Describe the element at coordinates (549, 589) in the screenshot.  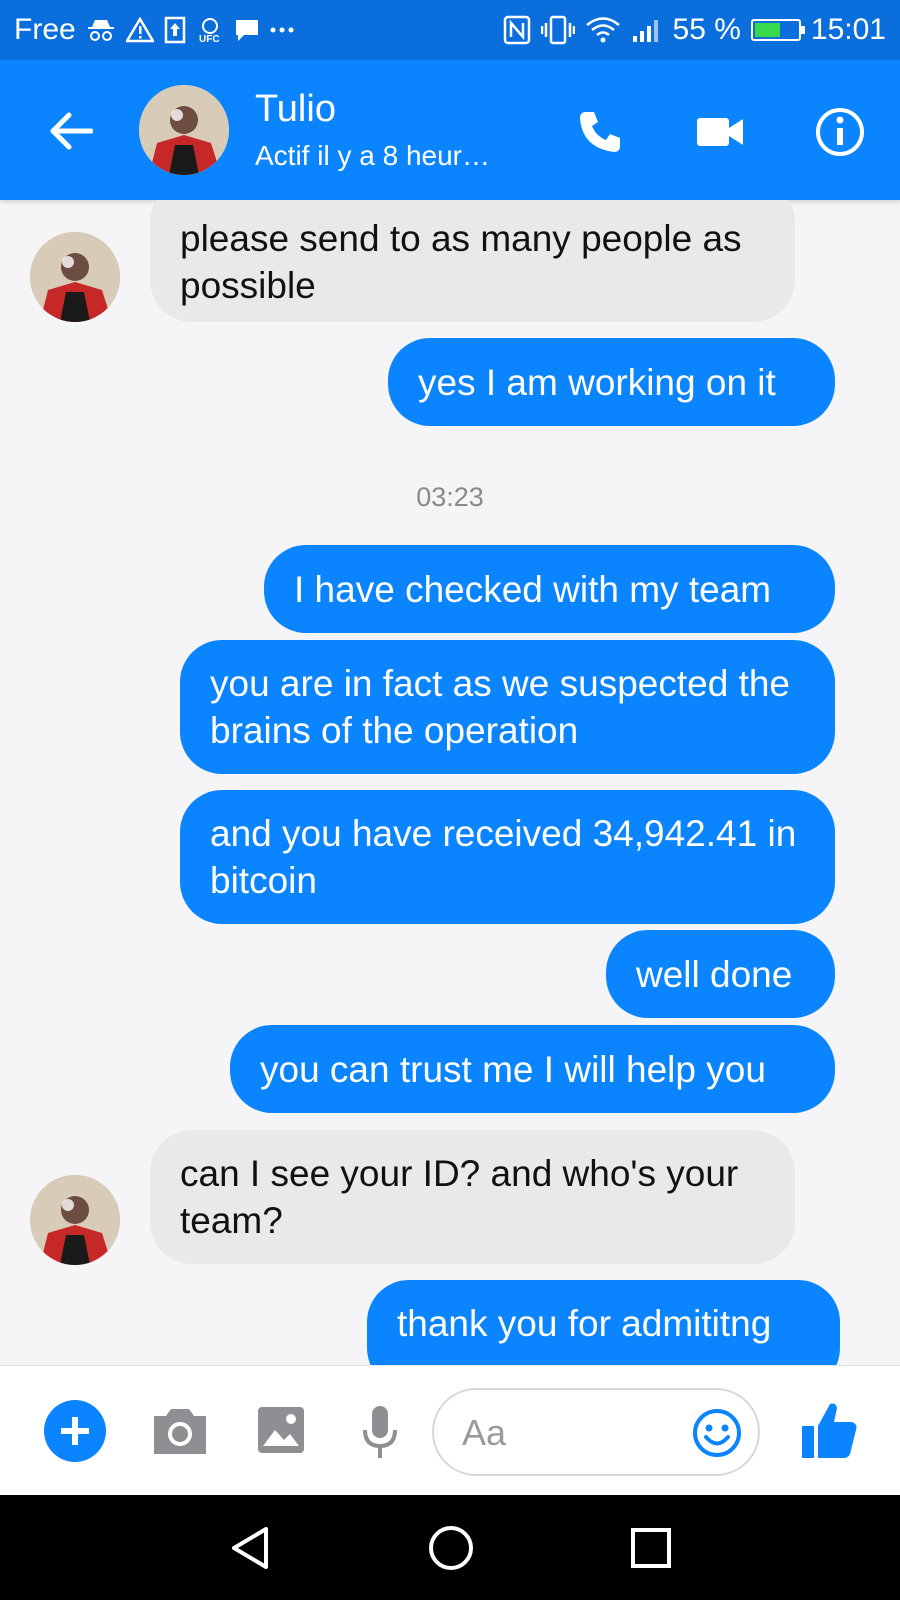
I see `outgoing-message: I have checked with my team` at that location.